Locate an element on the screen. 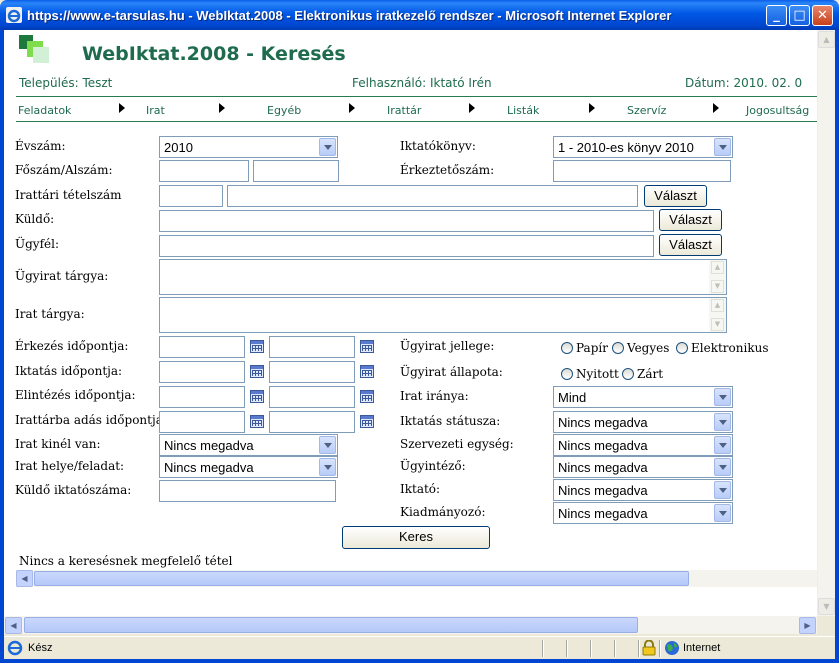  erkezes-from-input is located at coordinates (202, 347).